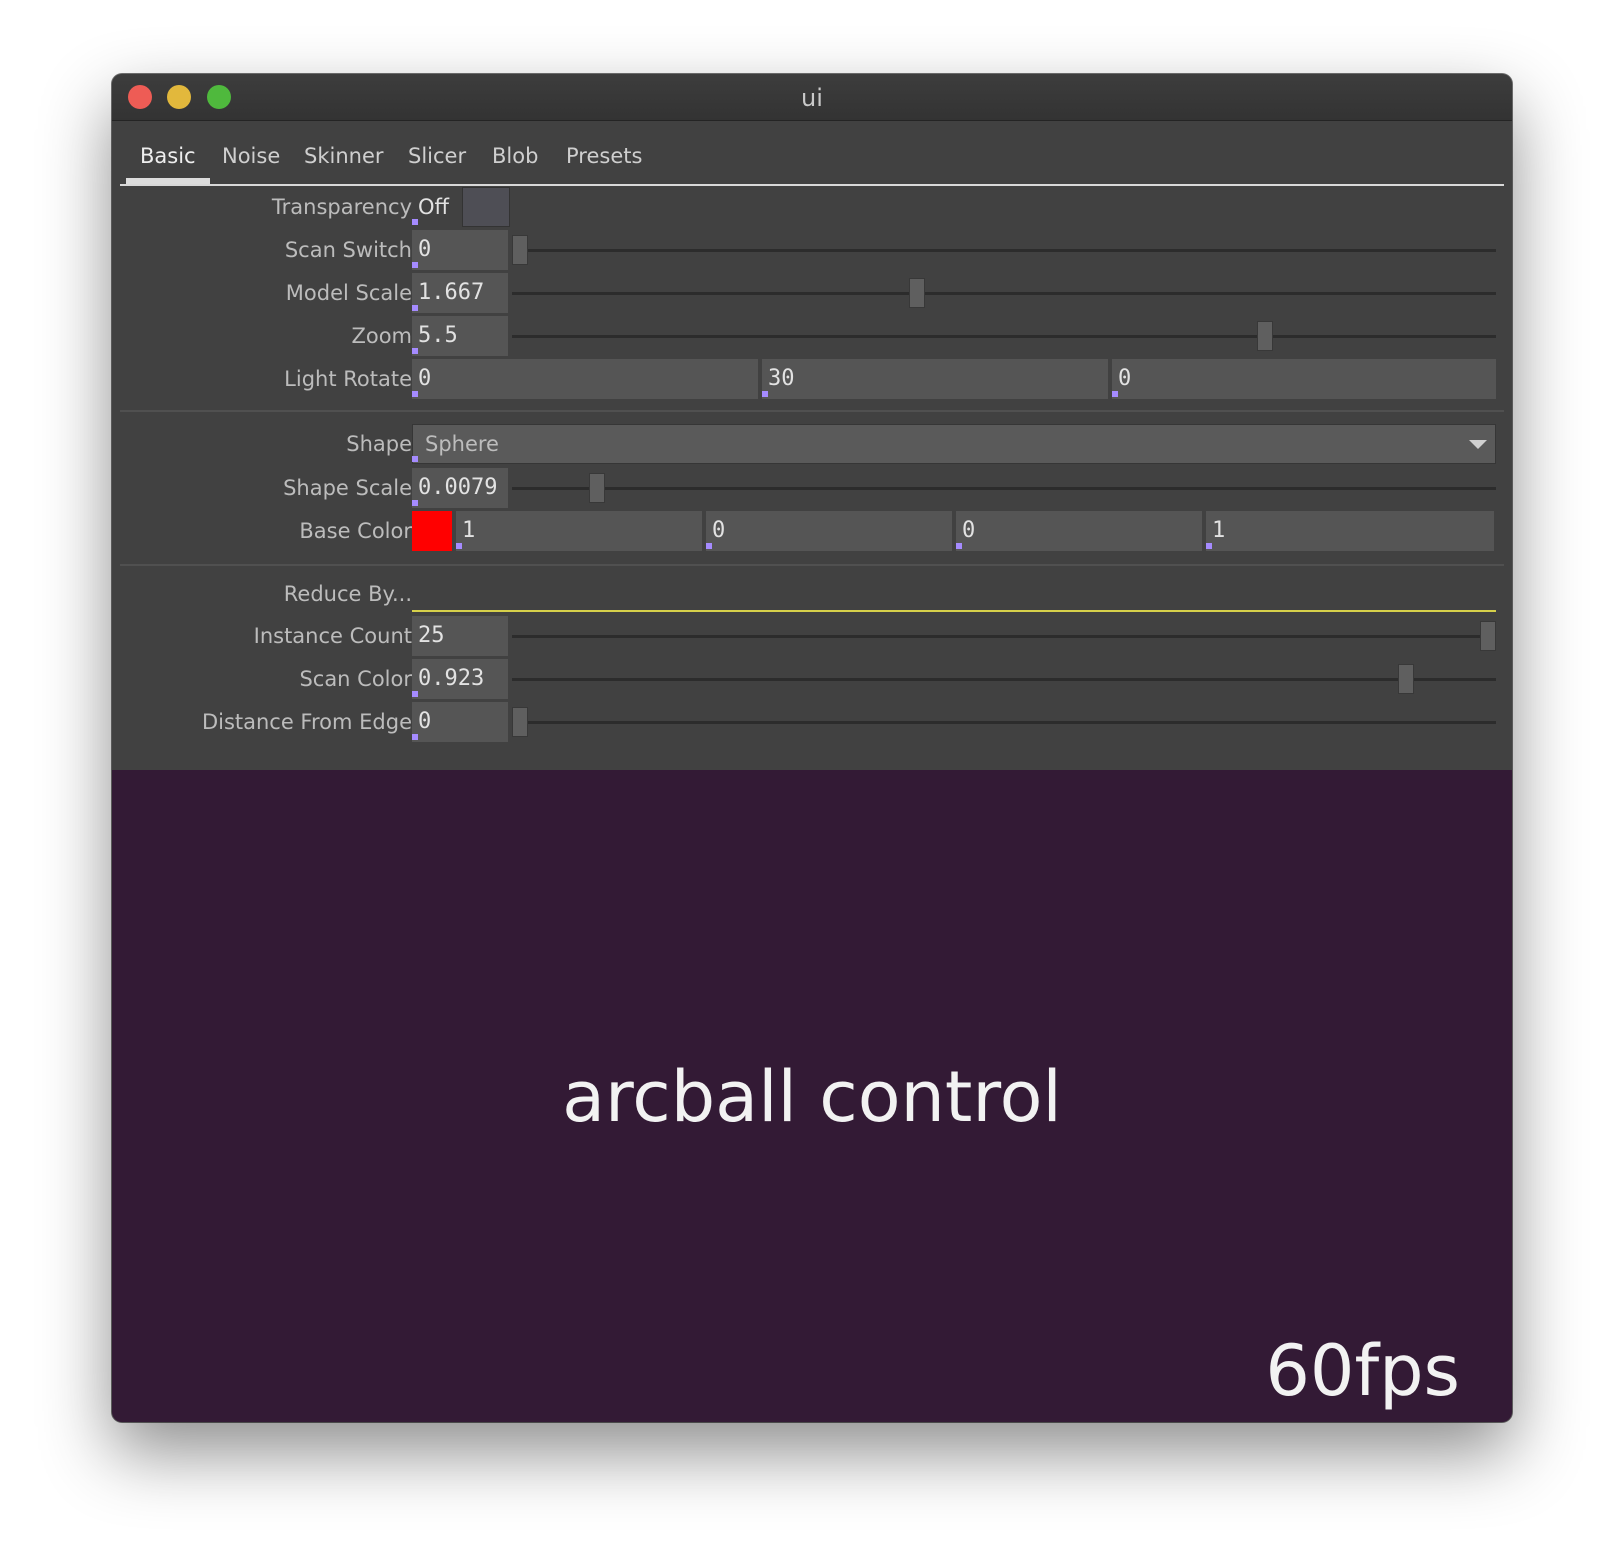 This screenshot has height=1568, width=1624. I want to click on model-scale-label: Model Scale, so click(348, 293).